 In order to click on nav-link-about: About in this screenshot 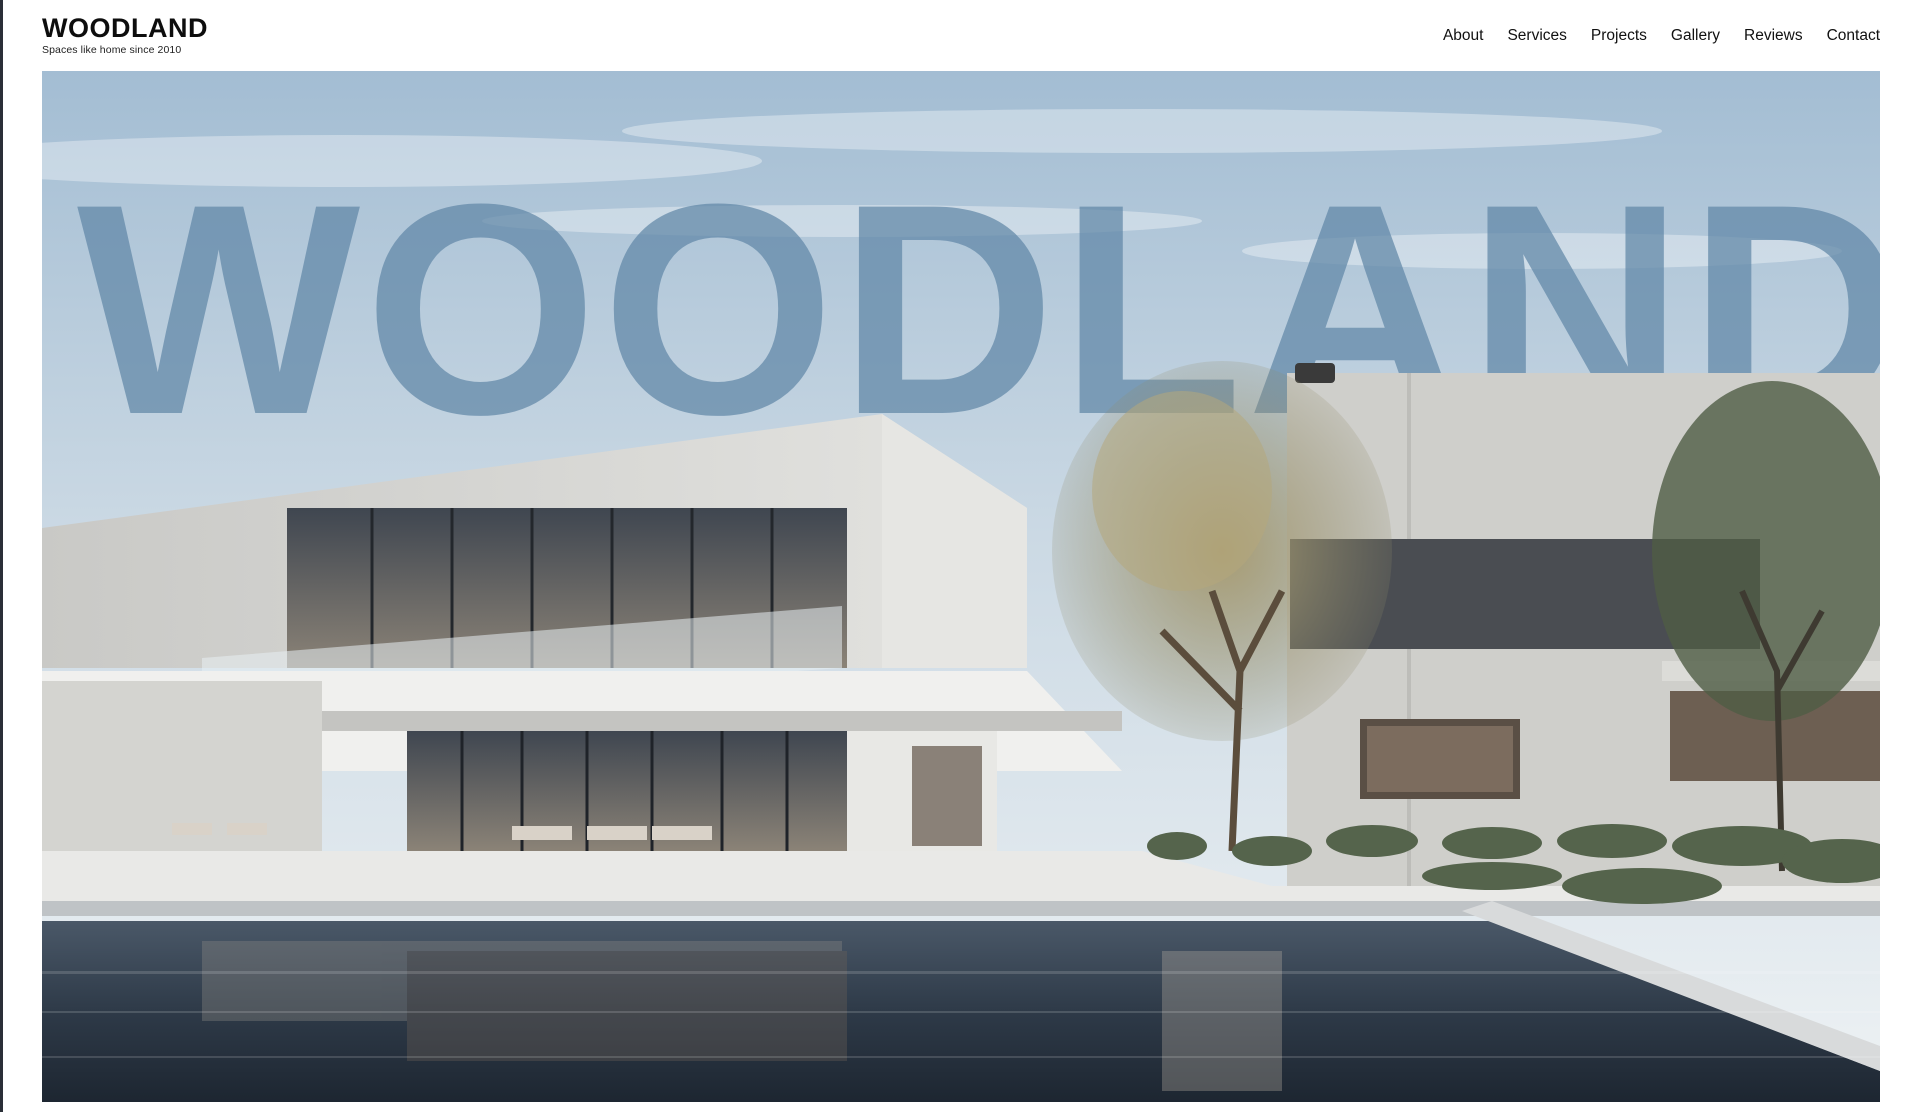, I will do `click(1463, 36)`.